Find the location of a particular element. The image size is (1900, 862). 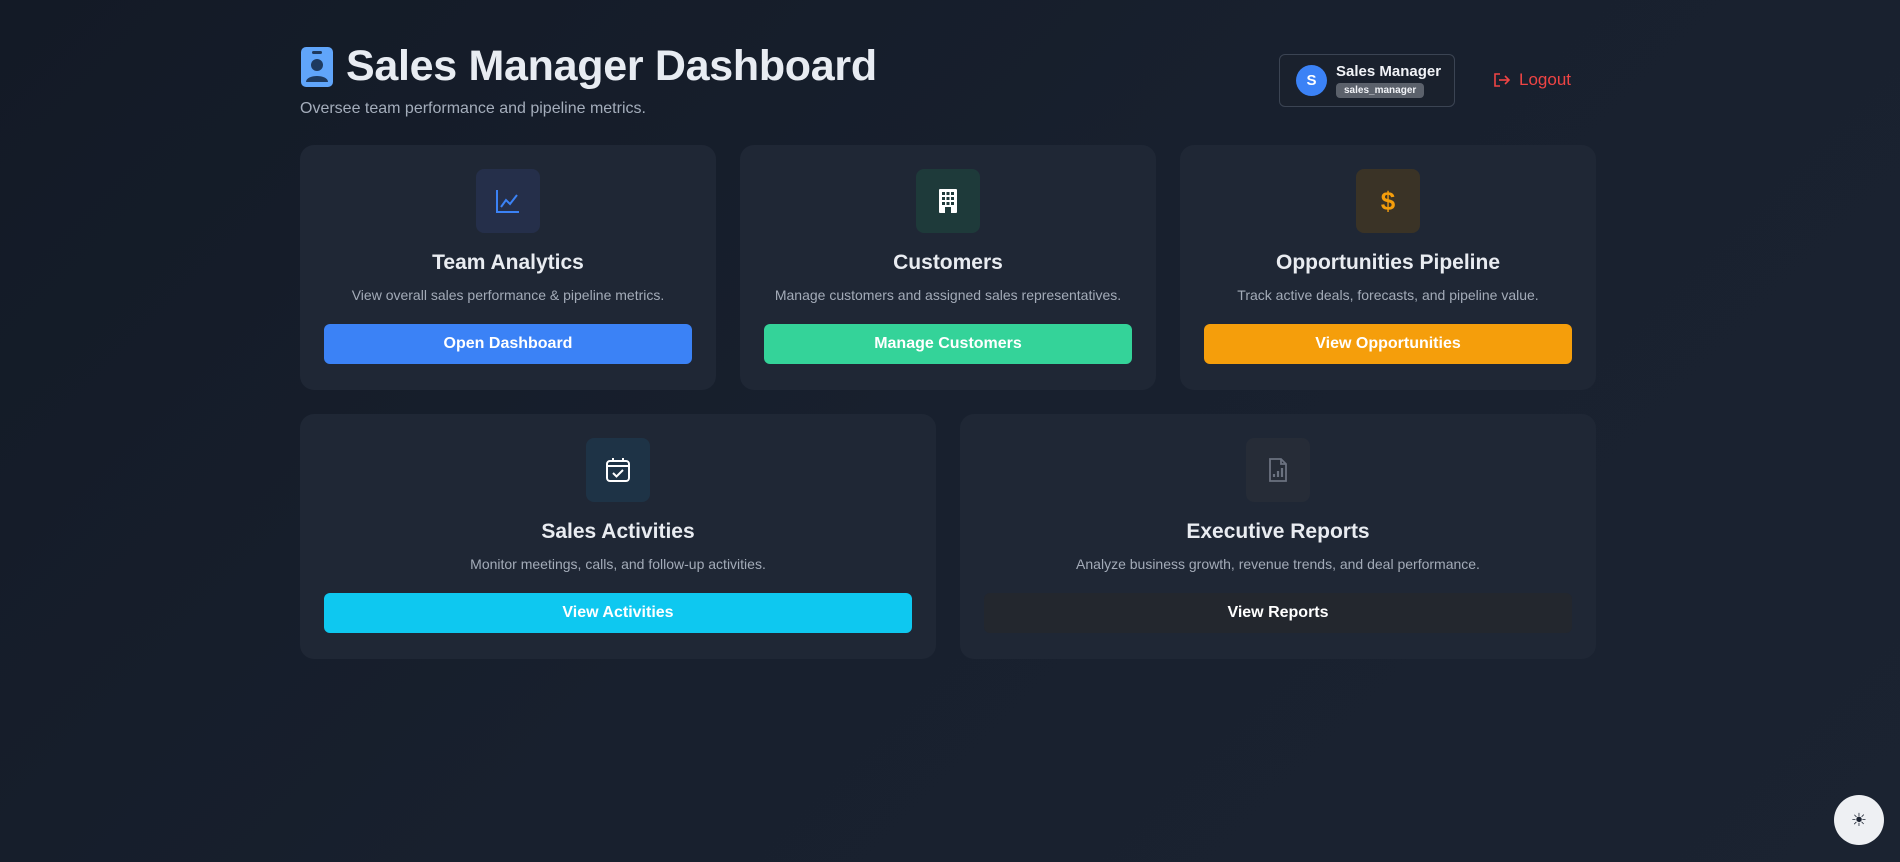

sun-icon: ☀ is located at coordinates (1859, 819).